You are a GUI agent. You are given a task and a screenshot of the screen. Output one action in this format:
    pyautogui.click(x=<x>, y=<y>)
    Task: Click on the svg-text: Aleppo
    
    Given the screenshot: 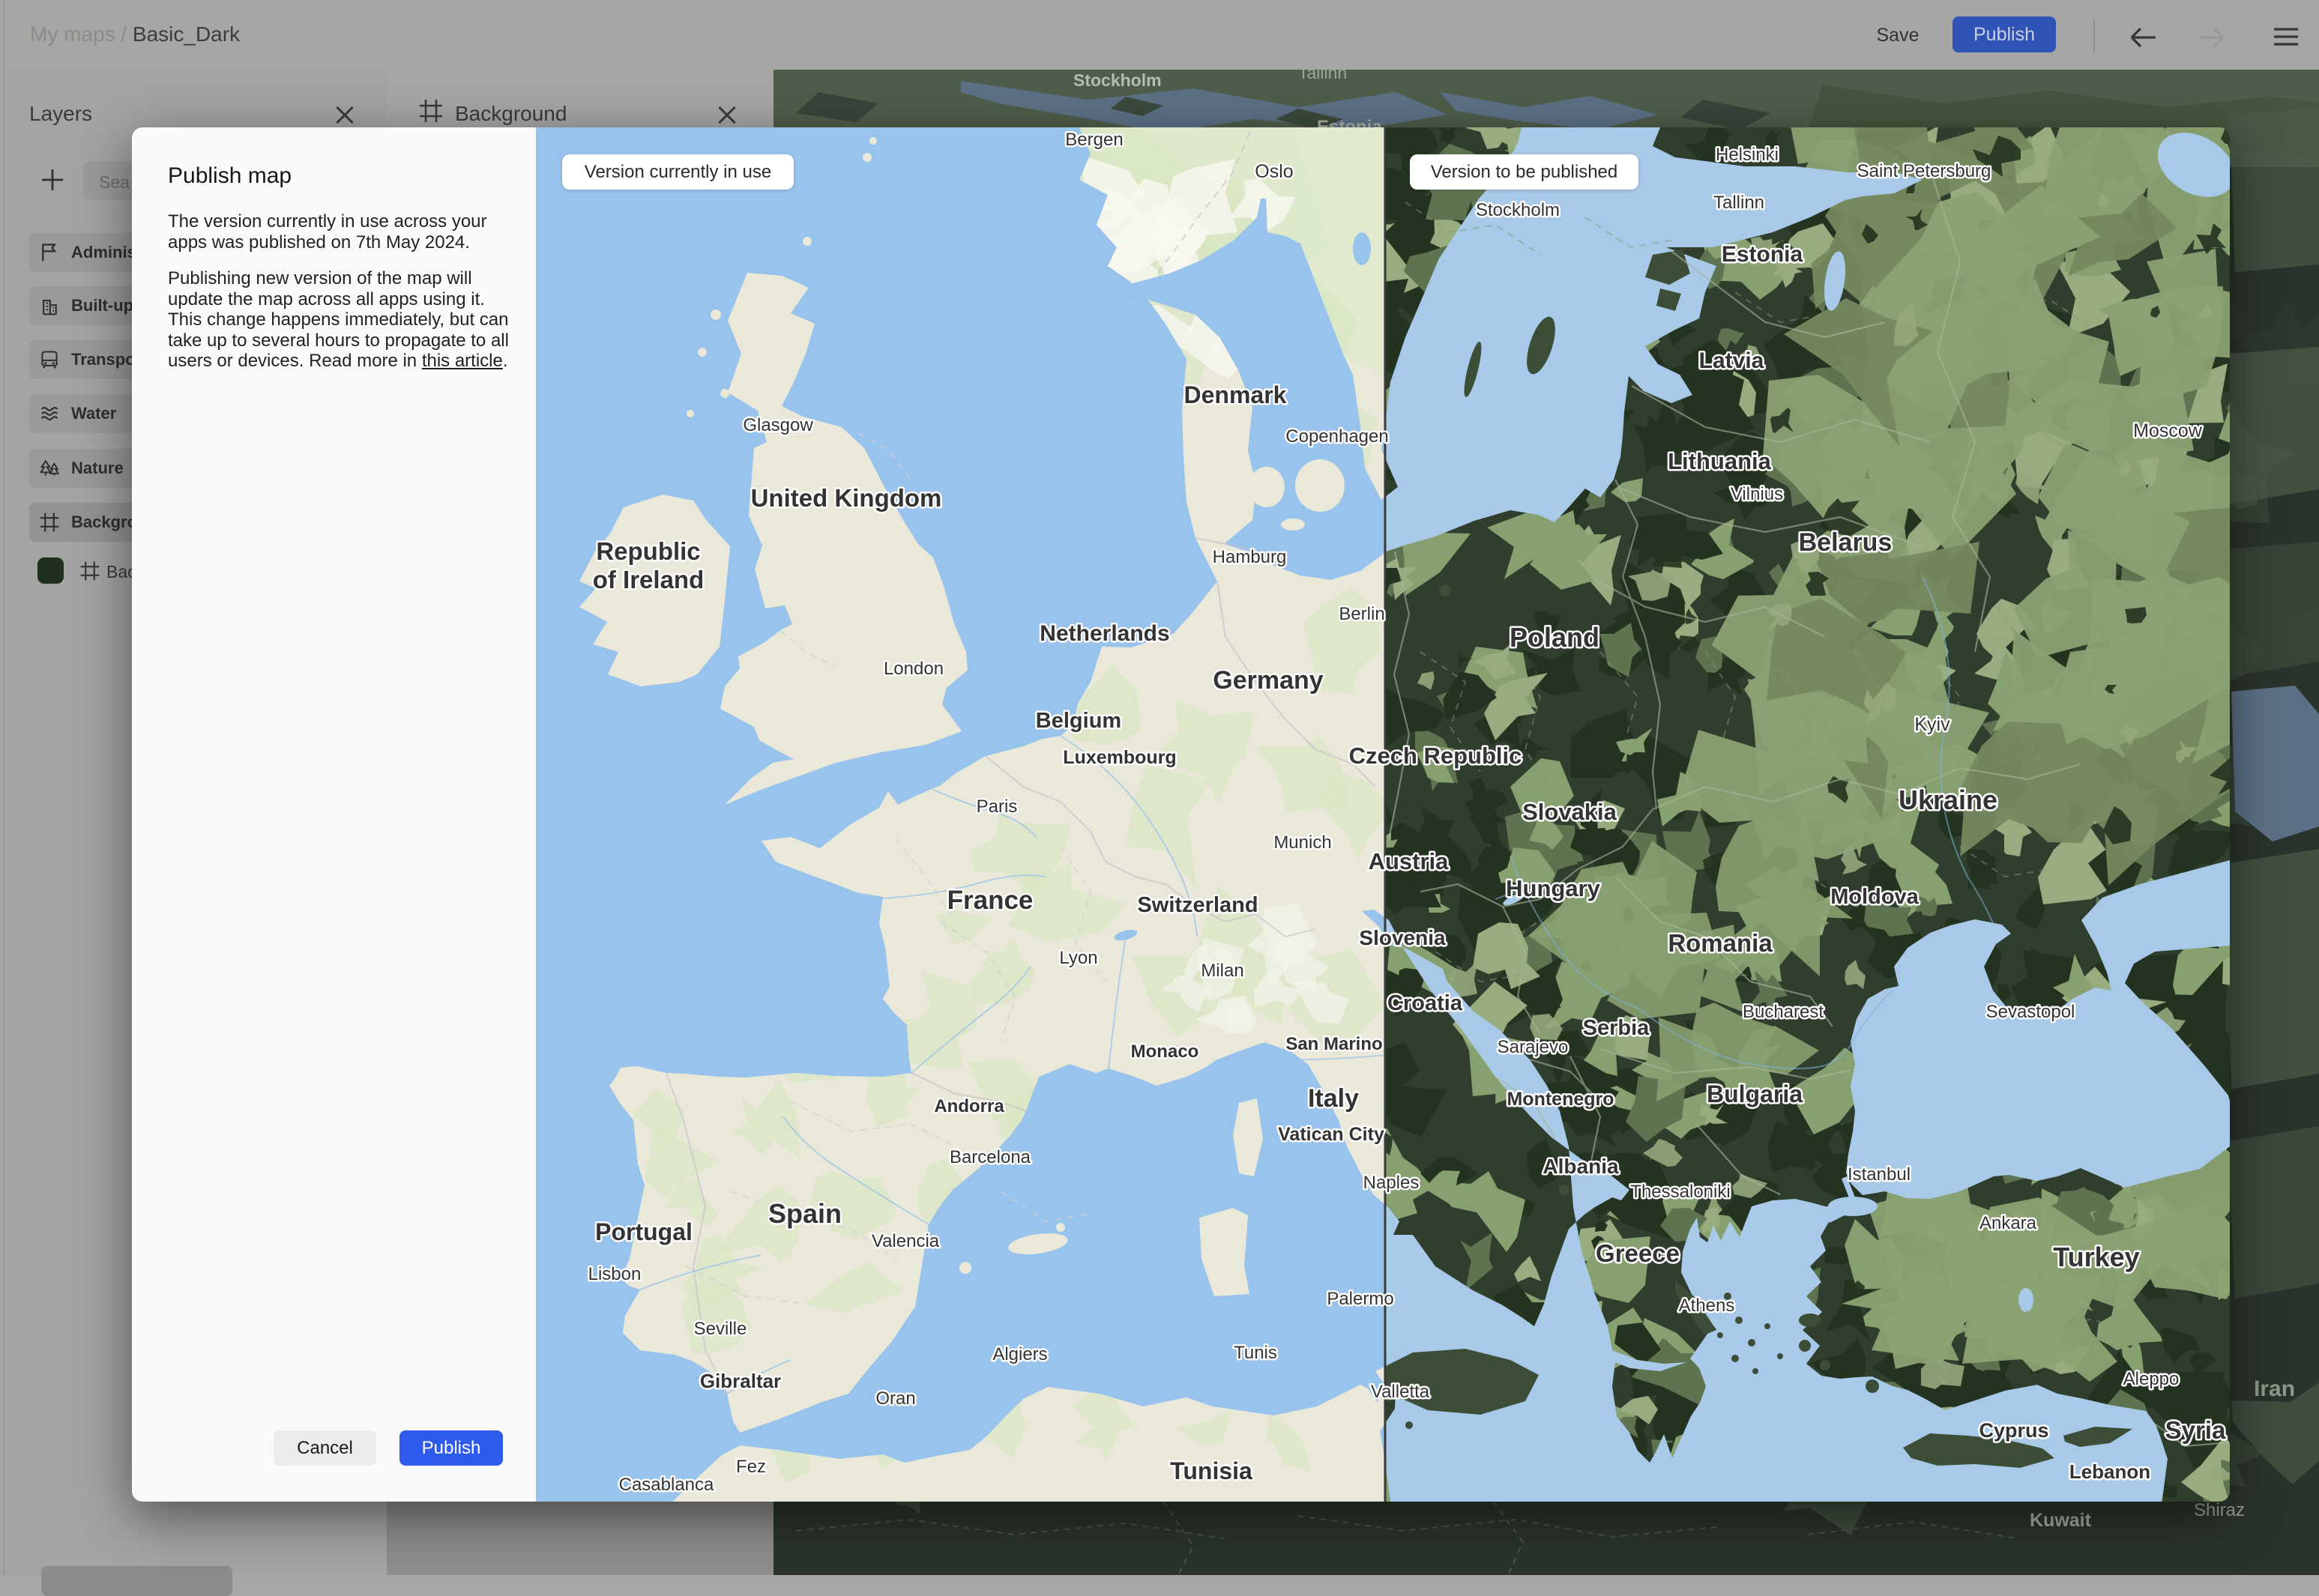 What is the action you would take?
    pyautogui.click(x=2151, y=1379)
    